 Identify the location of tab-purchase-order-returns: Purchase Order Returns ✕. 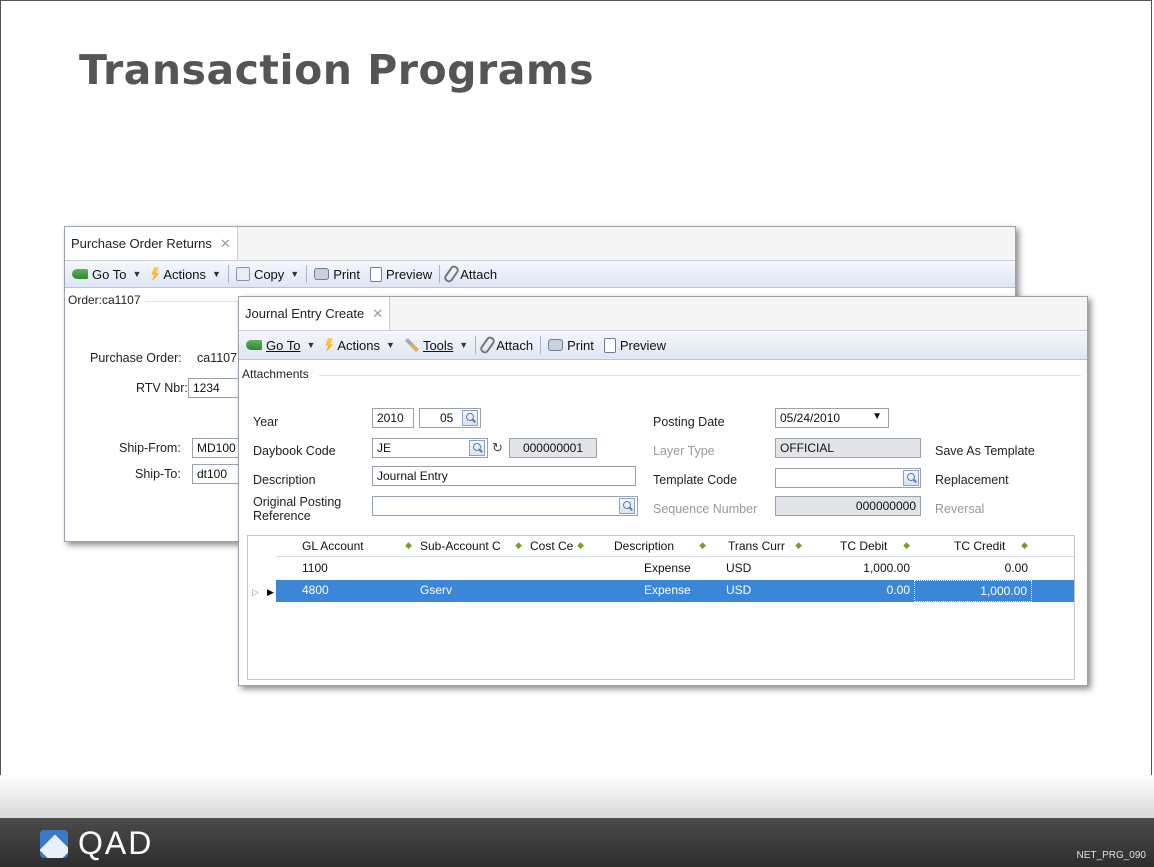
(151, 243).